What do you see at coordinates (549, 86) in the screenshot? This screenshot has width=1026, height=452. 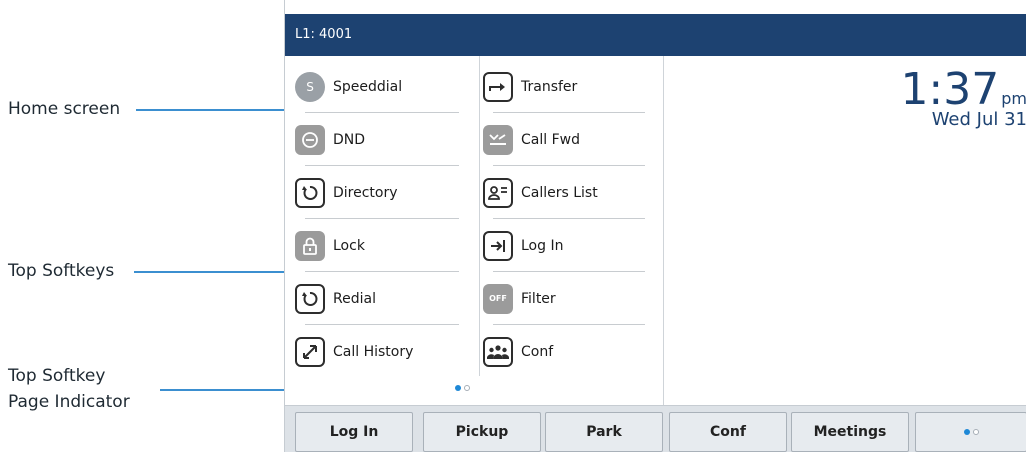 I see `softkey-label: Transfer` at bounding box center [549, 86].